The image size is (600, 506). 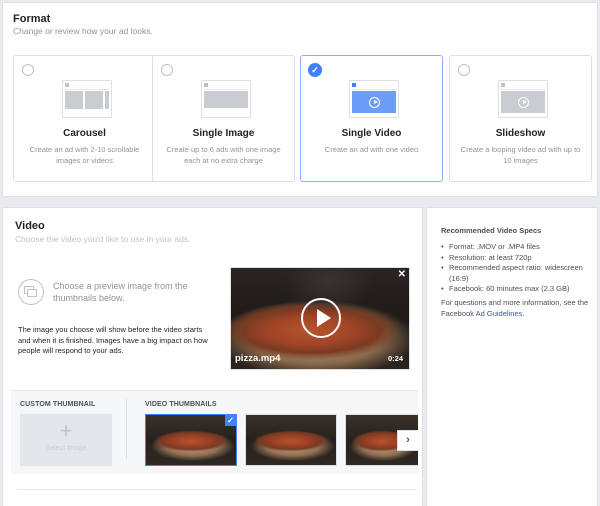 I want to click on slideshow-illustration-icon, so click(x=523, y=99).